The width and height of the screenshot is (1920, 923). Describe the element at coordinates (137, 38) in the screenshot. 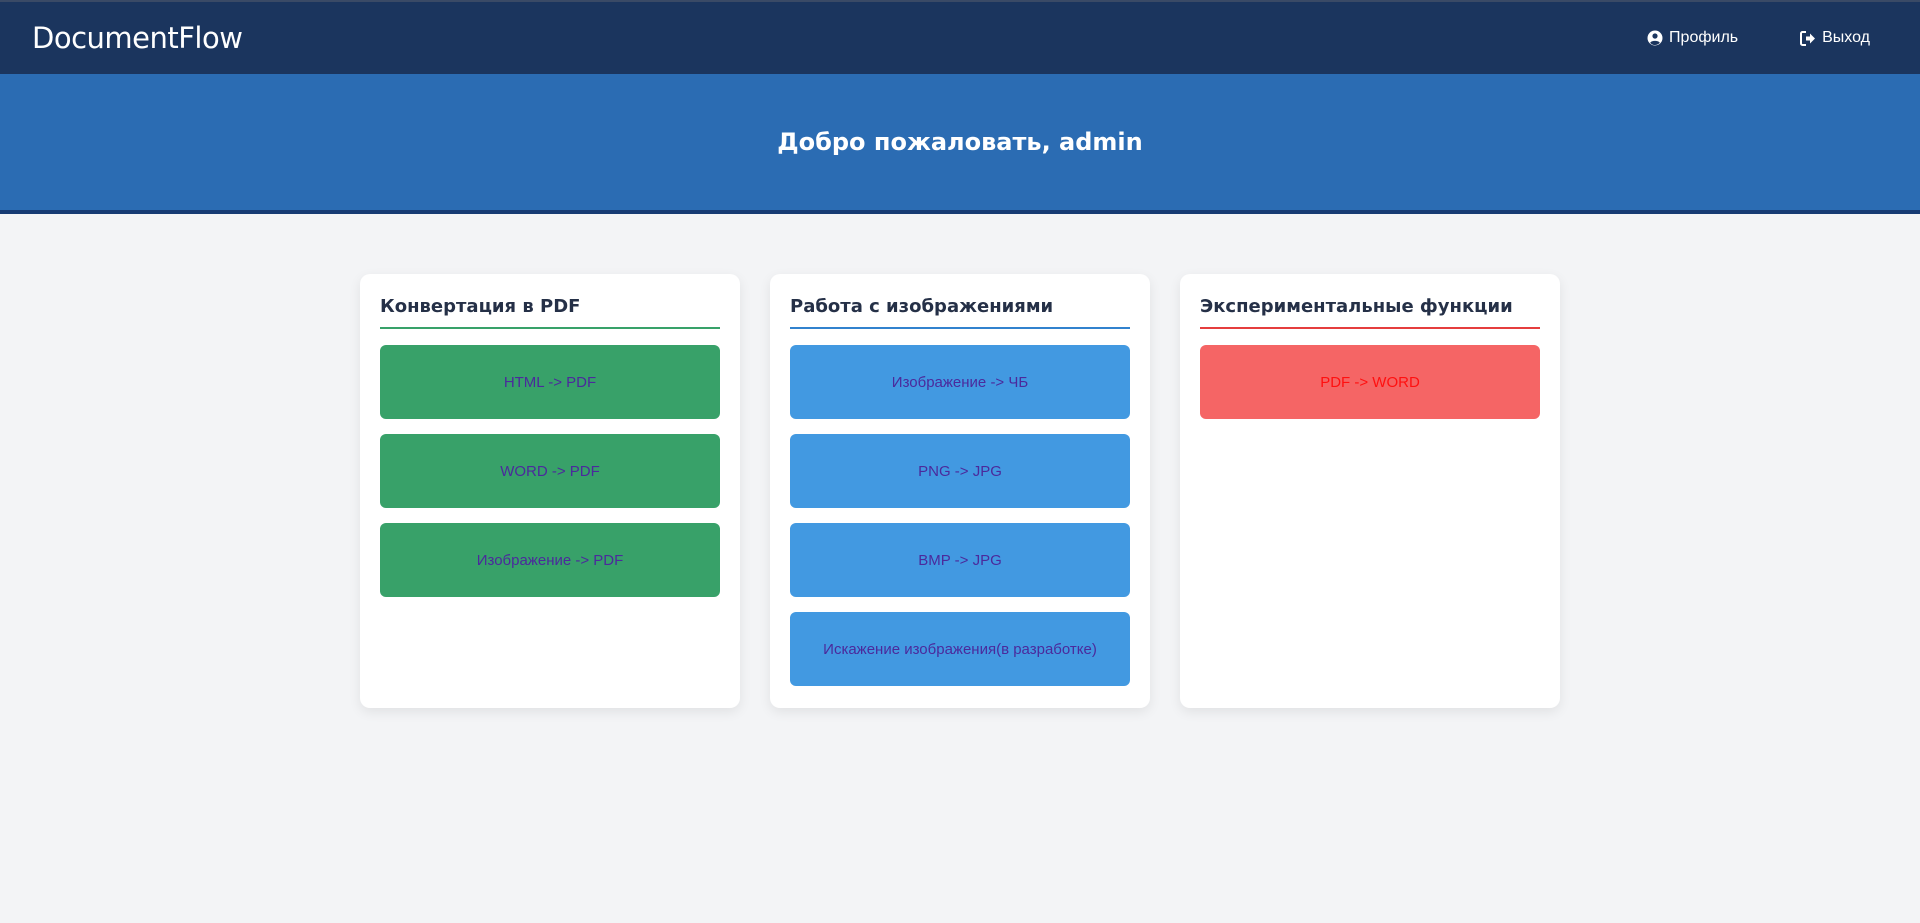

I see `brand-logo: DocumentFlow` at that location.